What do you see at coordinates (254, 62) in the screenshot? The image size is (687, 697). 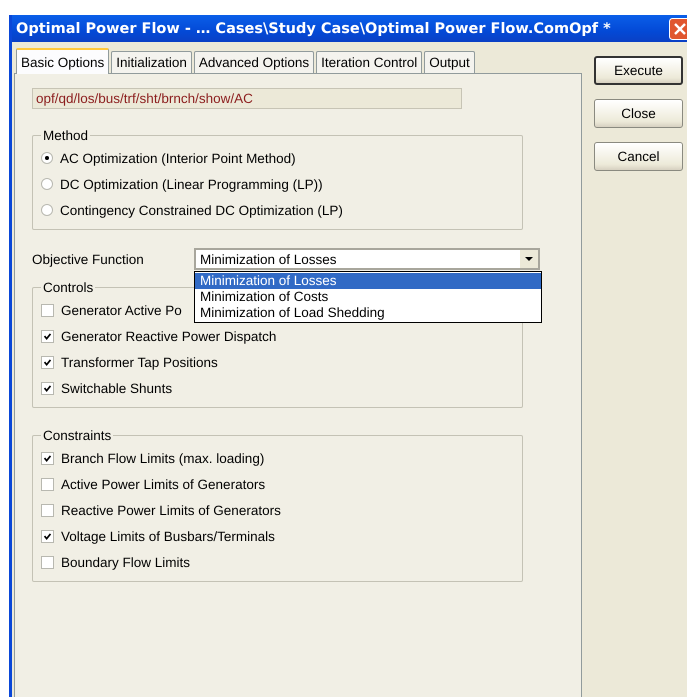 I see `tab: Advanced Options` at bounding box center [254, 62].